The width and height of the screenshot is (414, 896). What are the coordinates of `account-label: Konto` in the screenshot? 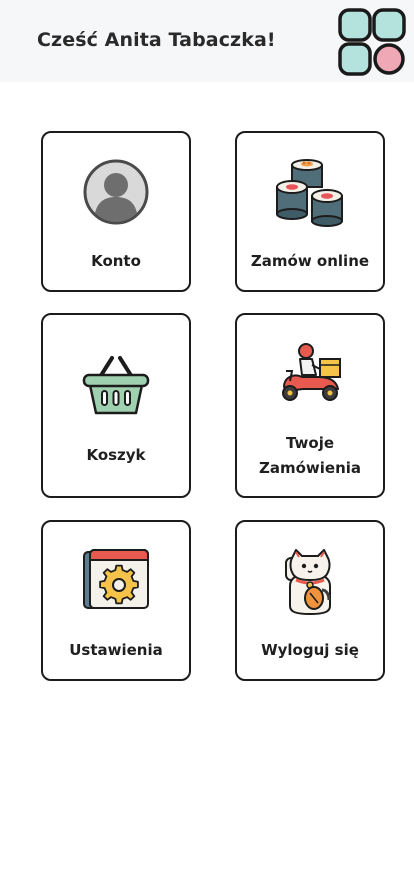 It's located at (116, 261).